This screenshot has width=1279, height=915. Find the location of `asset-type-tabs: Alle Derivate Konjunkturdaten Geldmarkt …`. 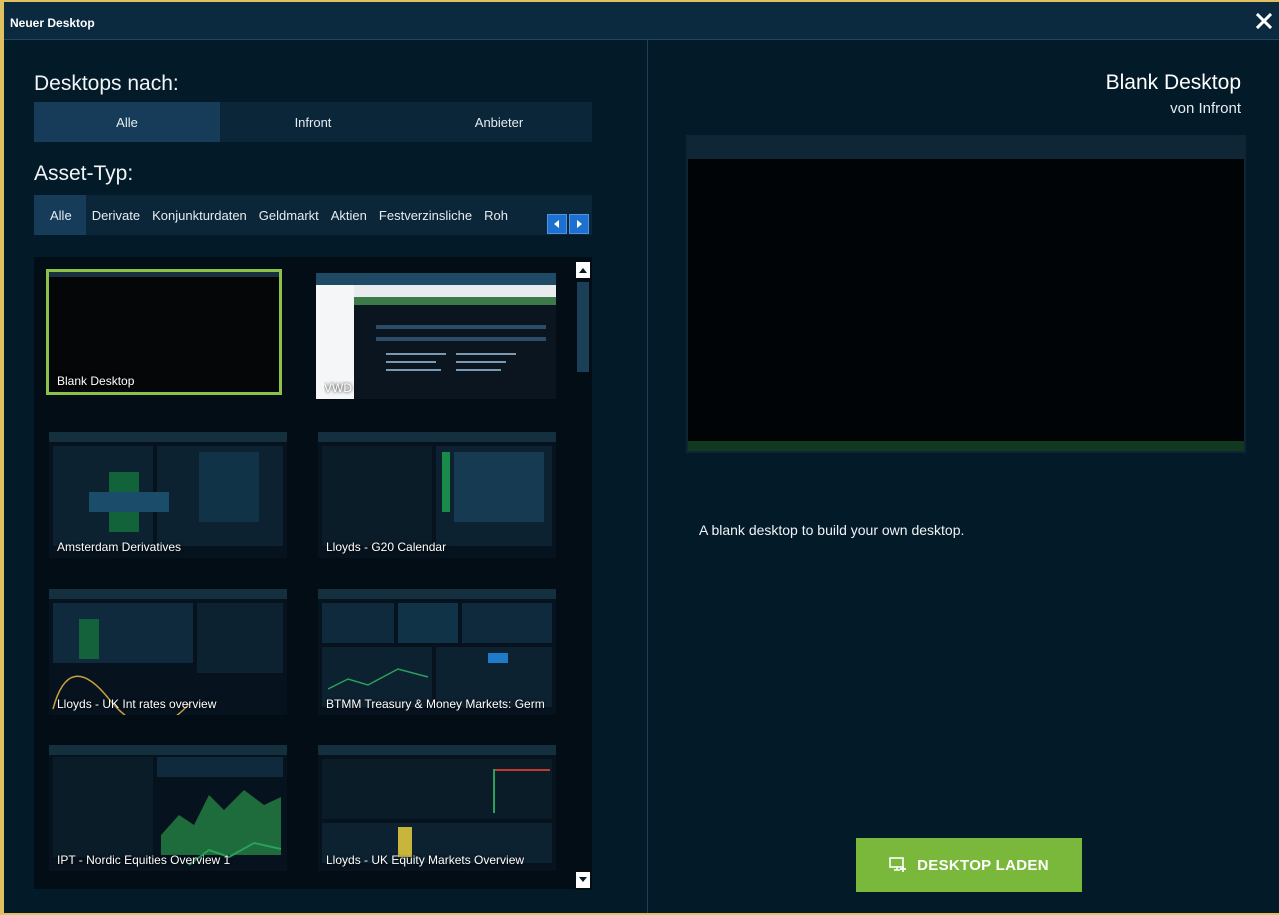

asset-type-tabs: Alle Derivate Konjunkturdaten Geldmarkt … is located at coordinates (313, 215).